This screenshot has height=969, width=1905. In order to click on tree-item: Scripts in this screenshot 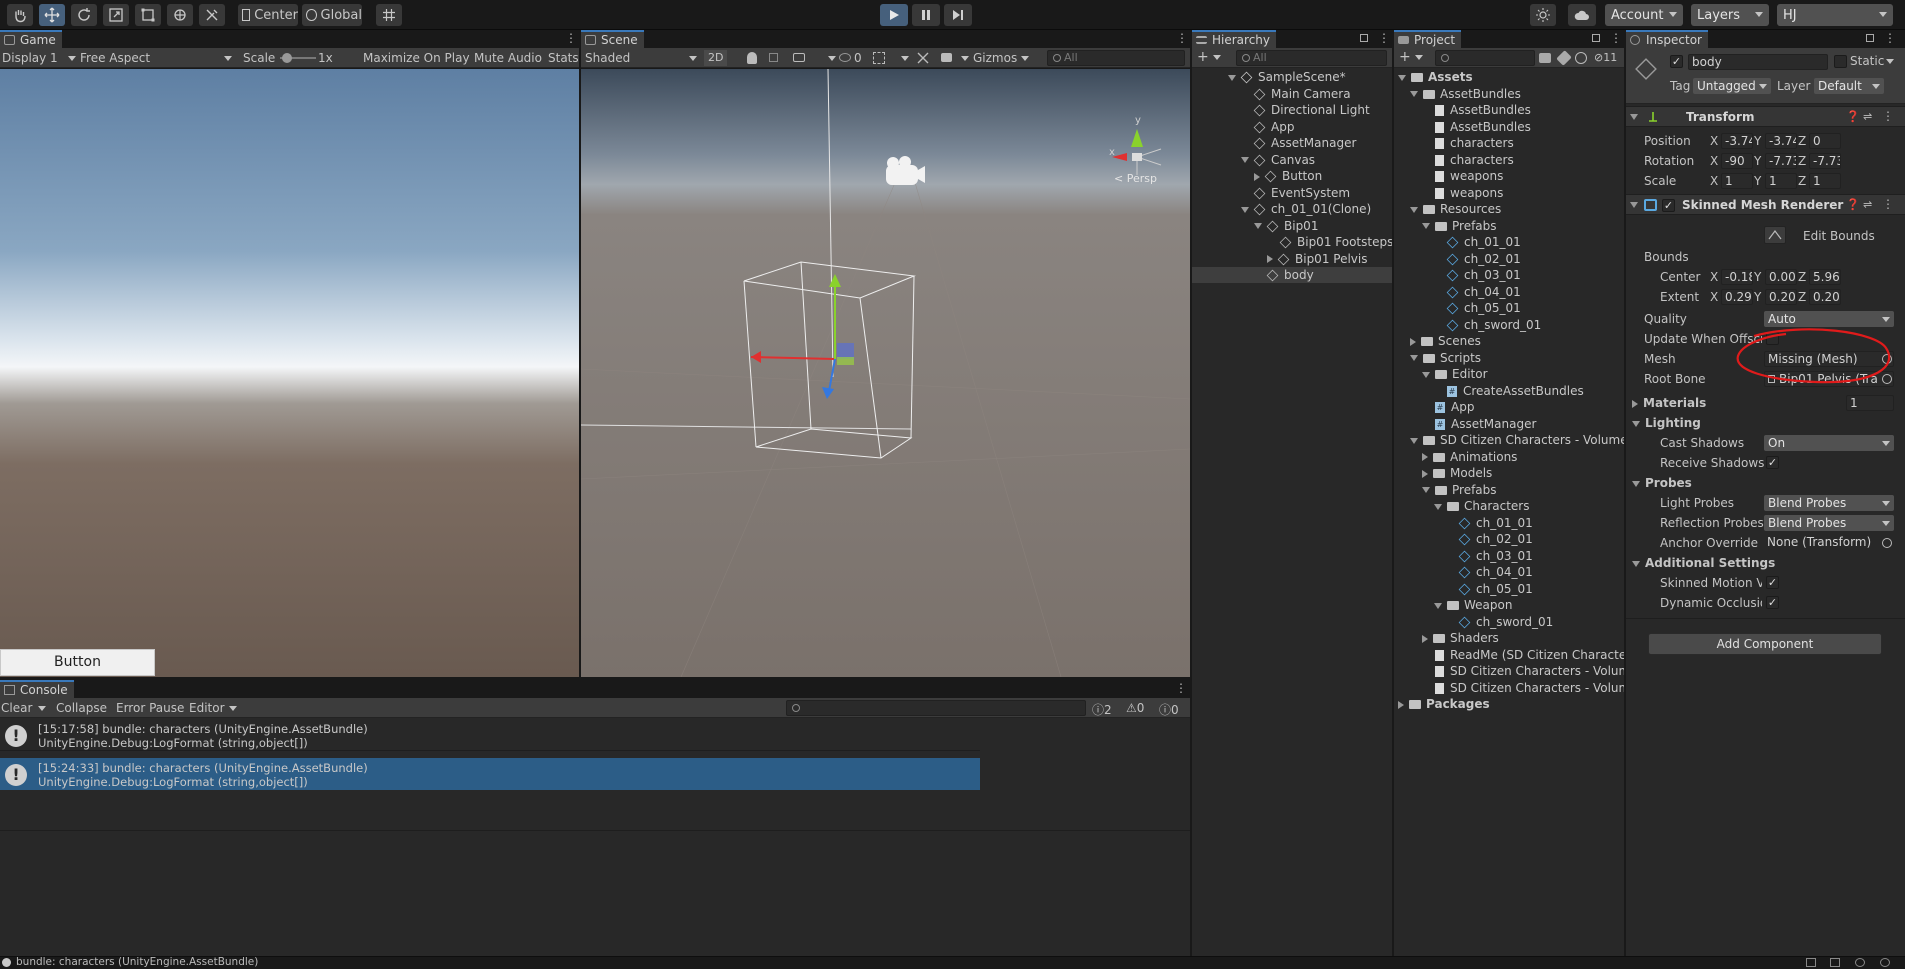, I will do `click(1509, 358)`.